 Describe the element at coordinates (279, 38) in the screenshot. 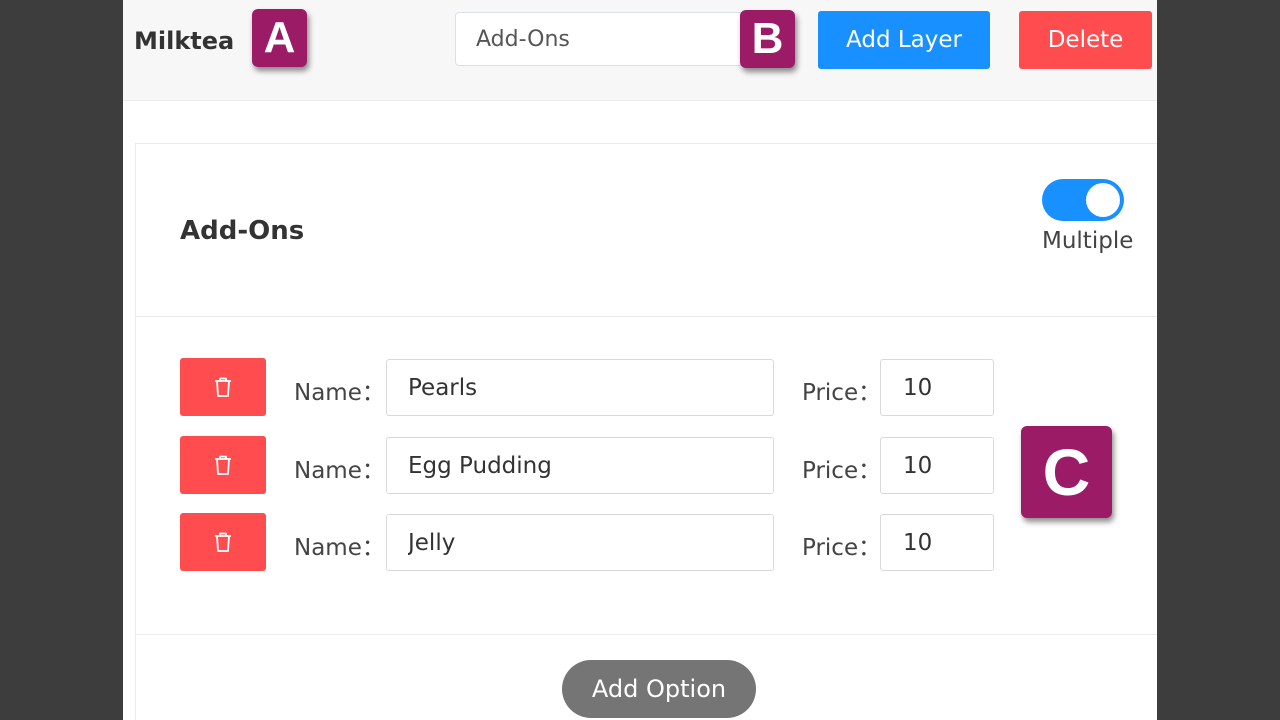

I see `callout-a: A` at that location.